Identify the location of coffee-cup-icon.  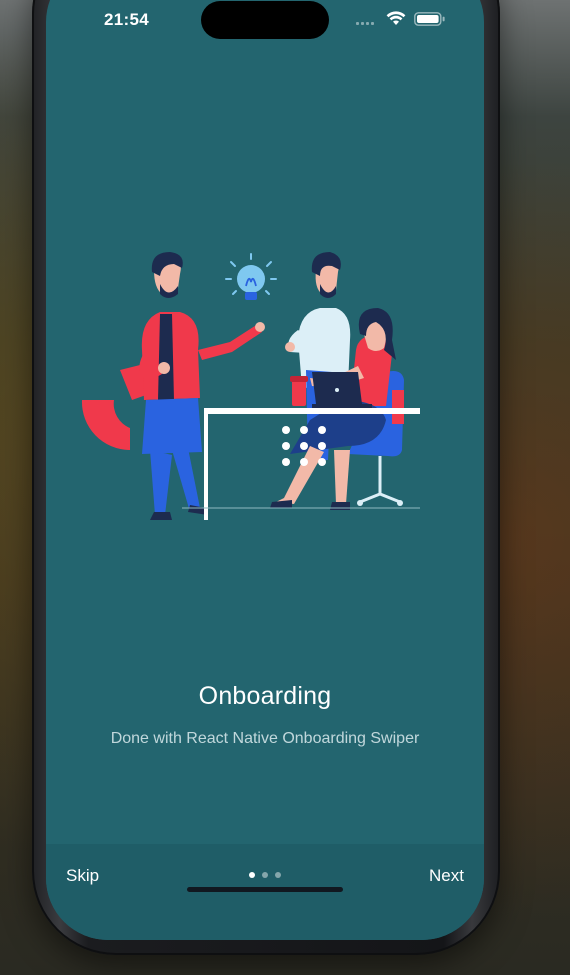
(299, 391).